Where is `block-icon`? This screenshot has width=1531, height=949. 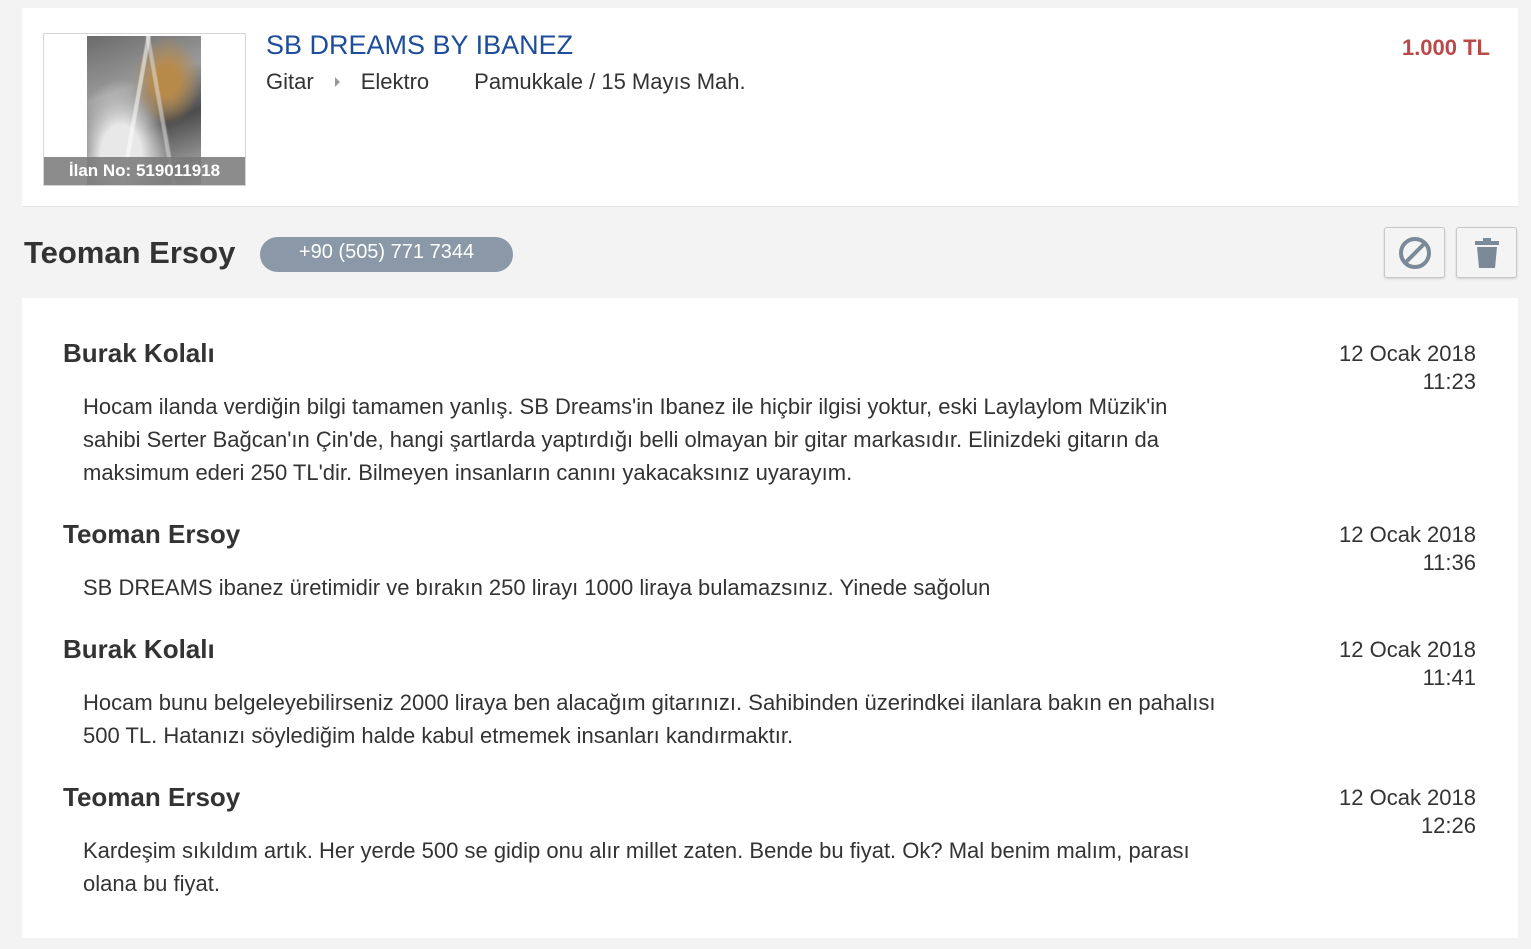
block-icon is located at coordinates (1414, 252).